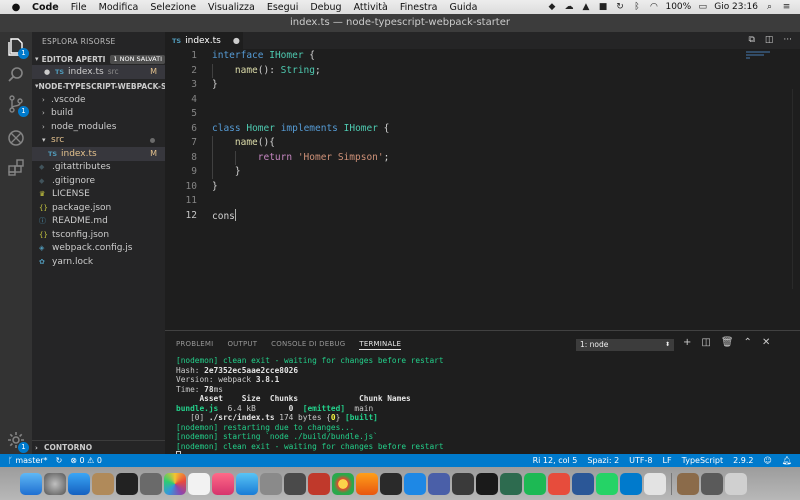 The height and width of the screenshot is (500, 800). What do you see at coordinates (463, 484) in the screenshot?
I see `monitor-icon` at bounding box center [463, 484].